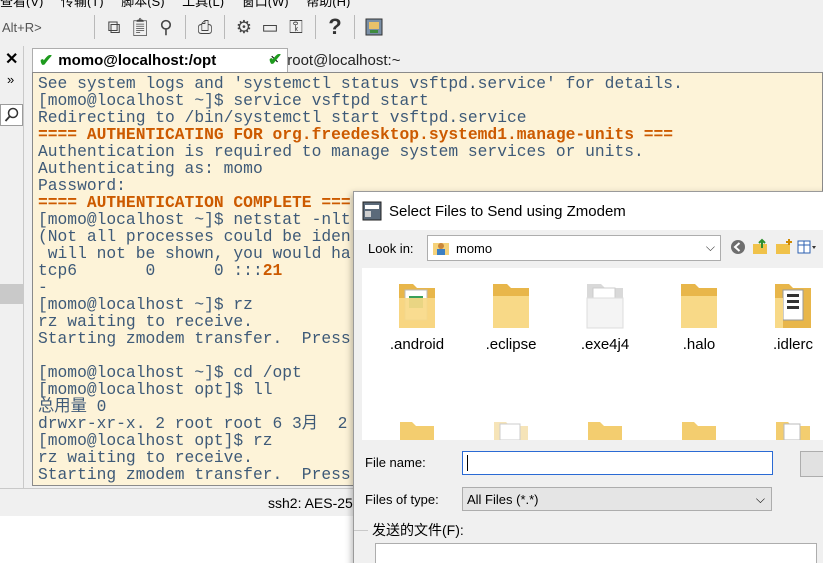 The width and height of the screenshot is (823, 563). Describe the element at coordinates (503, 499) in the screenshot. I see `file-type-value: All Files (*.*)` at that location.